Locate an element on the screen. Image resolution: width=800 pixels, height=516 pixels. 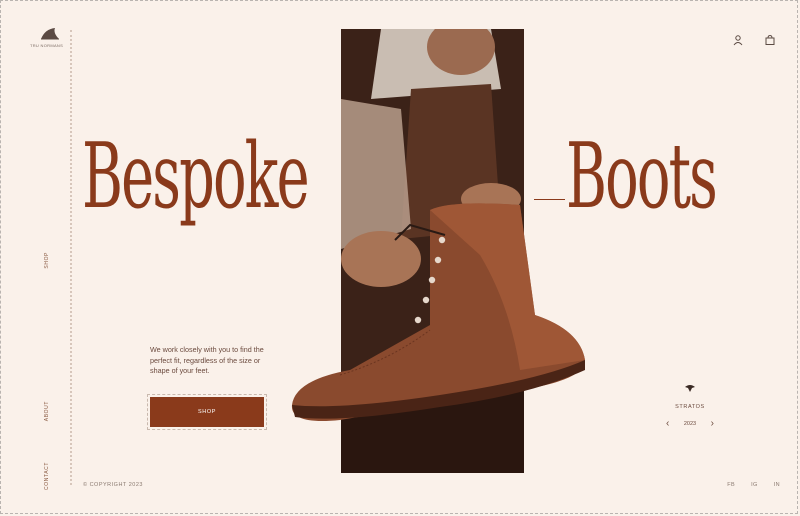
header-icons is located at coordinates (754, 39).